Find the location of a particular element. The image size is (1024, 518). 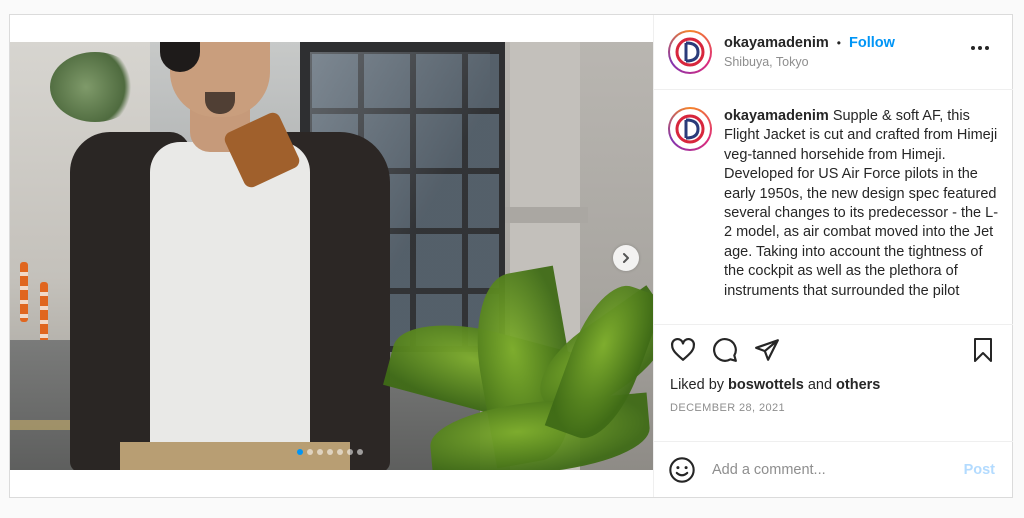

caption-avatar is located at coordinates (690, 129).